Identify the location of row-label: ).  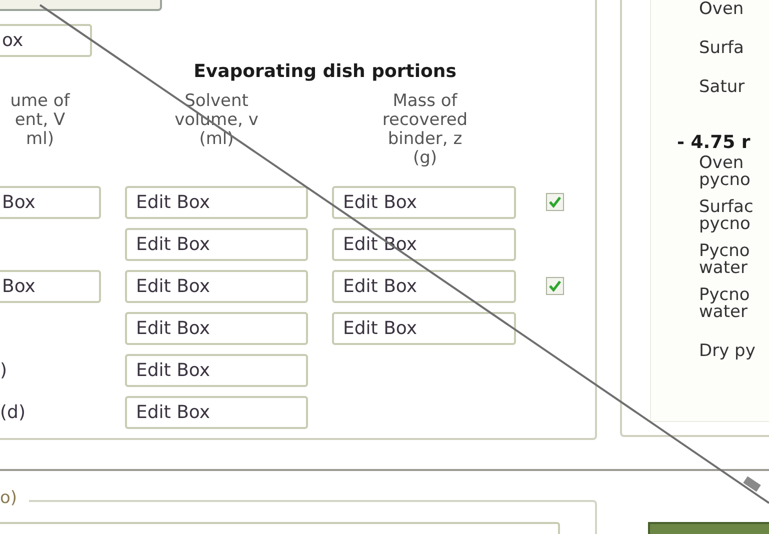
(4, 370).